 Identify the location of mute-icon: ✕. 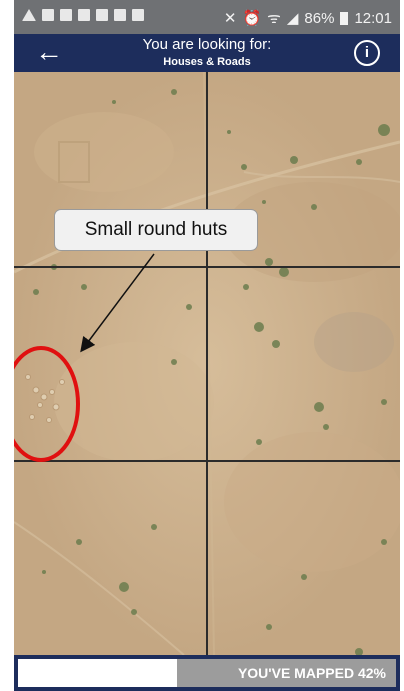
(230, 18).